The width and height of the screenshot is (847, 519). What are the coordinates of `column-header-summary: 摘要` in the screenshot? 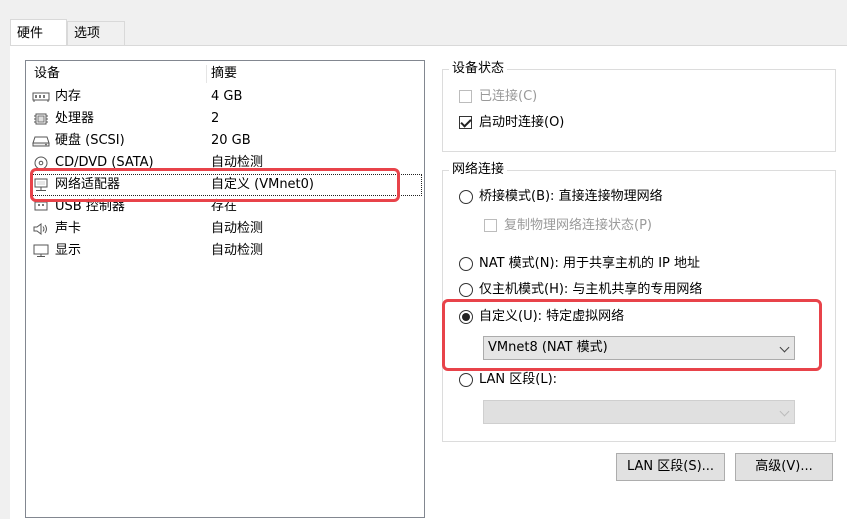 It's located at (224, 74).